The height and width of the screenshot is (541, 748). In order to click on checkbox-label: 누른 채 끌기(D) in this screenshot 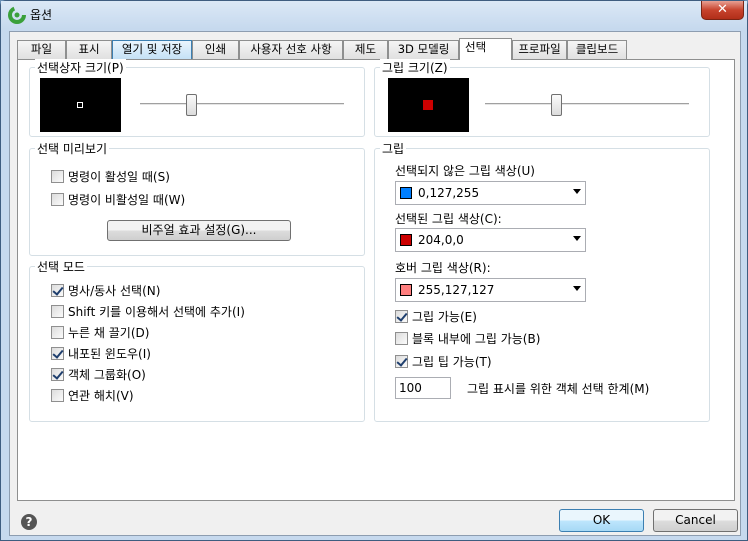, I will do `click(109, 333)`.